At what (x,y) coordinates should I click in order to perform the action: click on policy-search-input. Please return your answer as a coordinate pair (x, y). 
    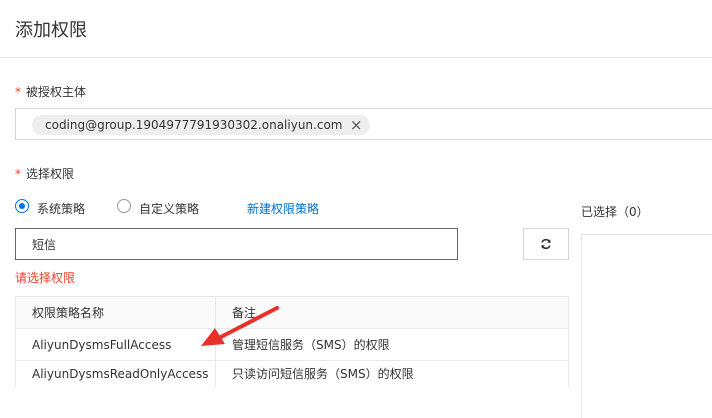
    Looking at the image, I should click on (236, 244).